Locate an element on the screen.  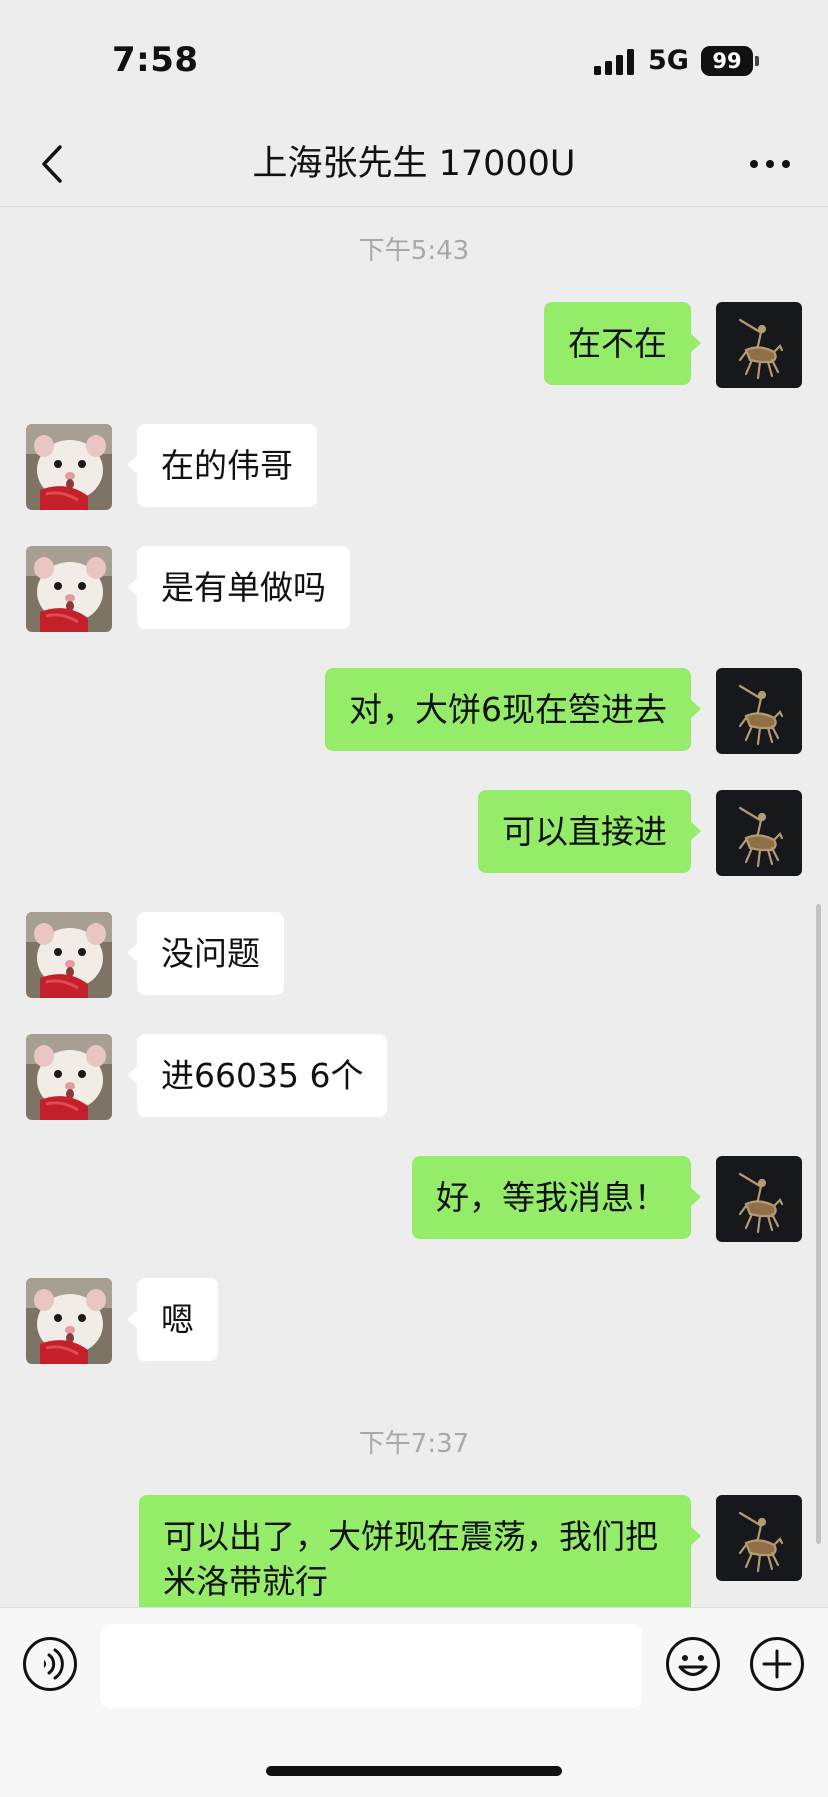
voice-button is located at coordinates (50, 1664).